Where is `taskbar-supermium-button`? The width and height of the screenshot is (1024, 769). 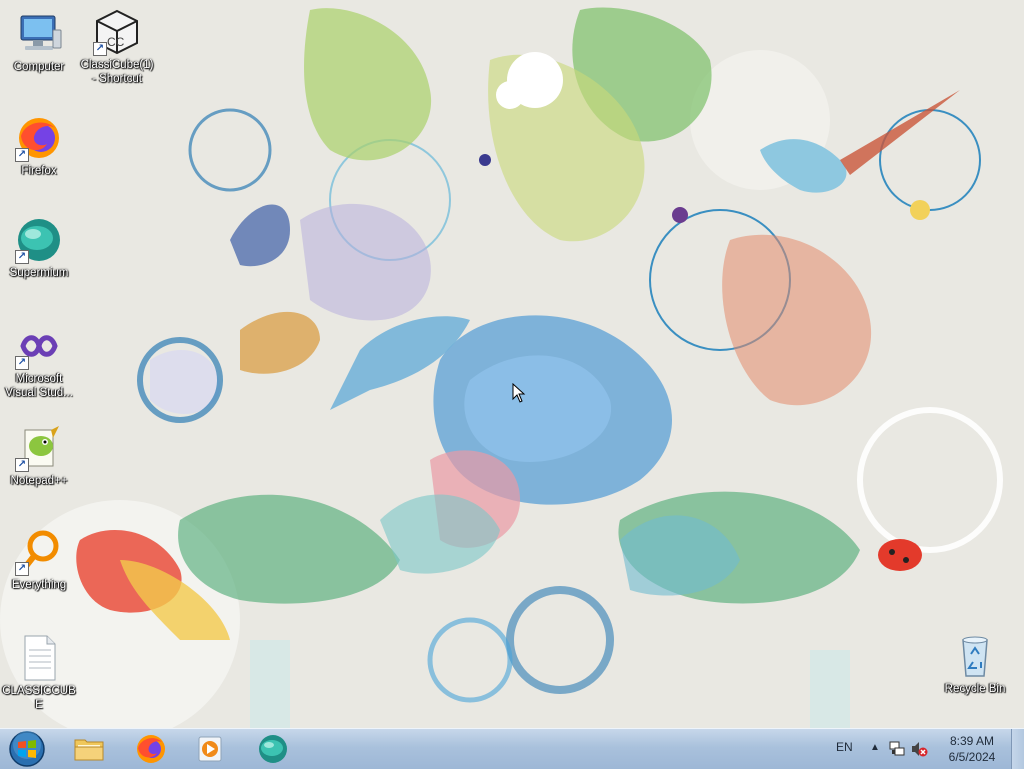 taskbar-supermium-button is located at coordinates (273, 749).